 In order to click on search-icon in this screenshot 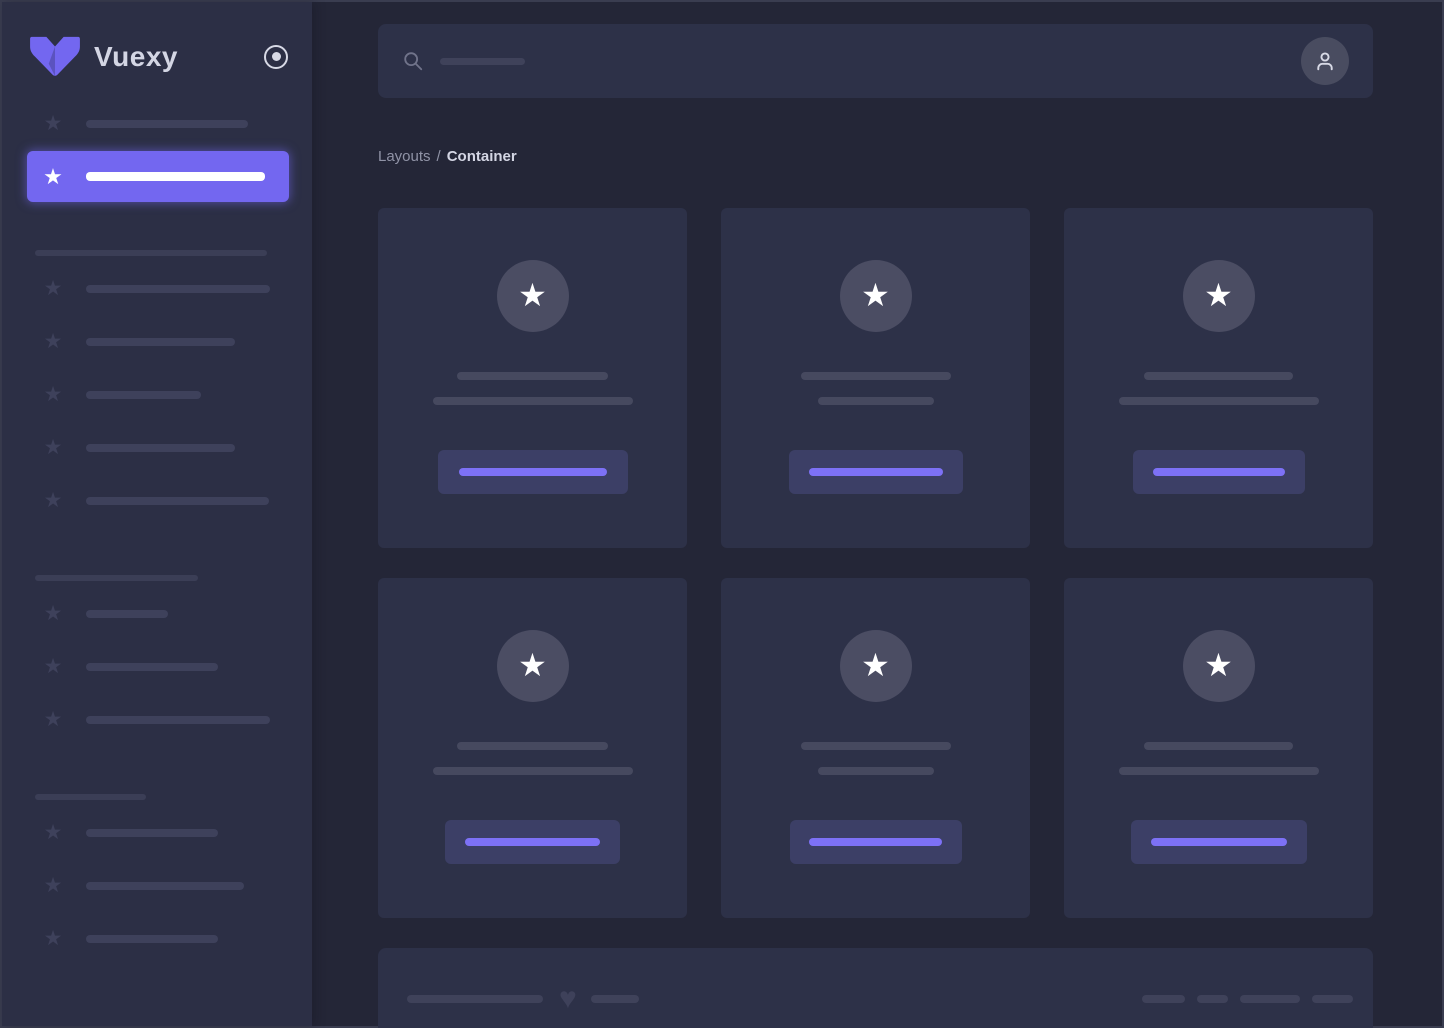, I will do `click(413, 61)`.